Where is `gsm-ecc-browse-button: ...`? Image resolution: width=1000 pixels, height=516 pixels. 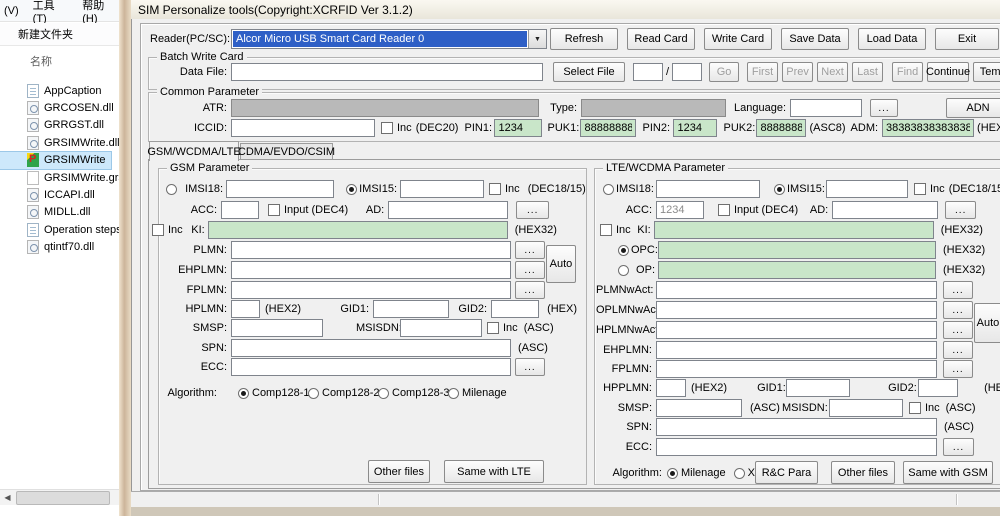 gsm-ecc-browse-button: ... is located at coordinates (530, 367).